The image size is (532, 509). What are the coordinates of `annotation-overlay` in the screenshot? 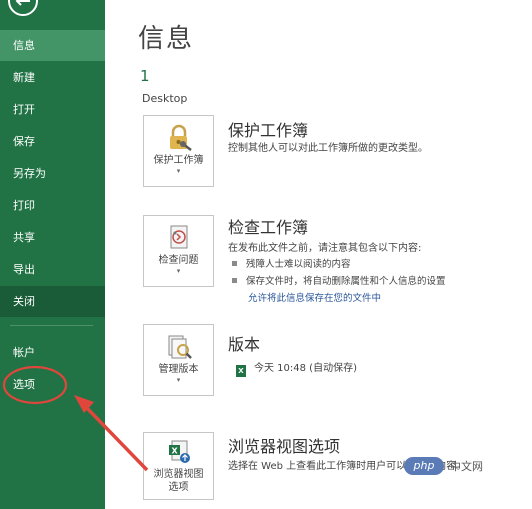 It's located at (75, 418).